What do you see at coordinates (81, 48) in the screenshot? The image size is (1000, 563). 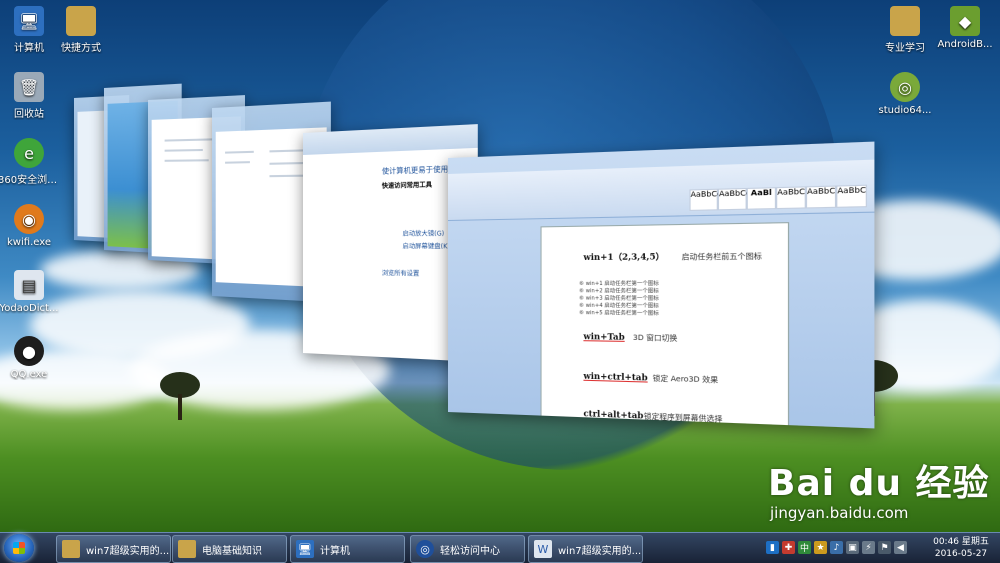 I see `desktop-icon-label: 快捷方式` at bounding box center [81, 48].